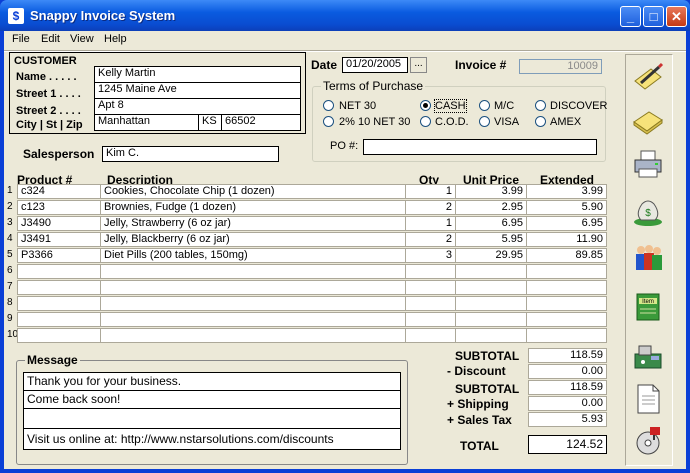  I want to click on row-number: 8, so click(10, 302).